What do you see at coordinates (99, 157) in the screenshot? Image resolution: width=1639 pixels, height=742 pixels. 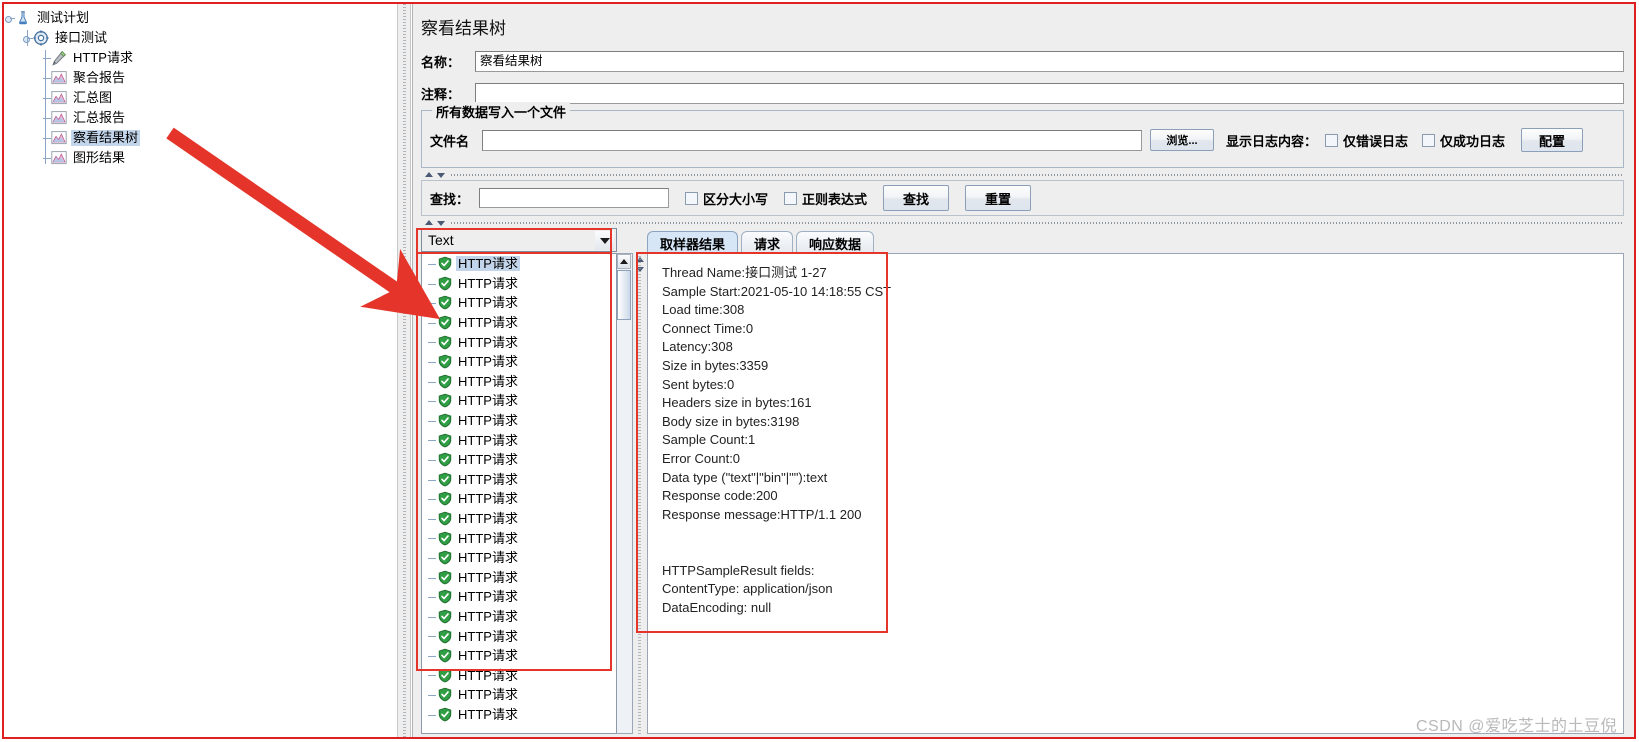 I see `tree-item-label: 图形结果` at bounding box center [99, 157].